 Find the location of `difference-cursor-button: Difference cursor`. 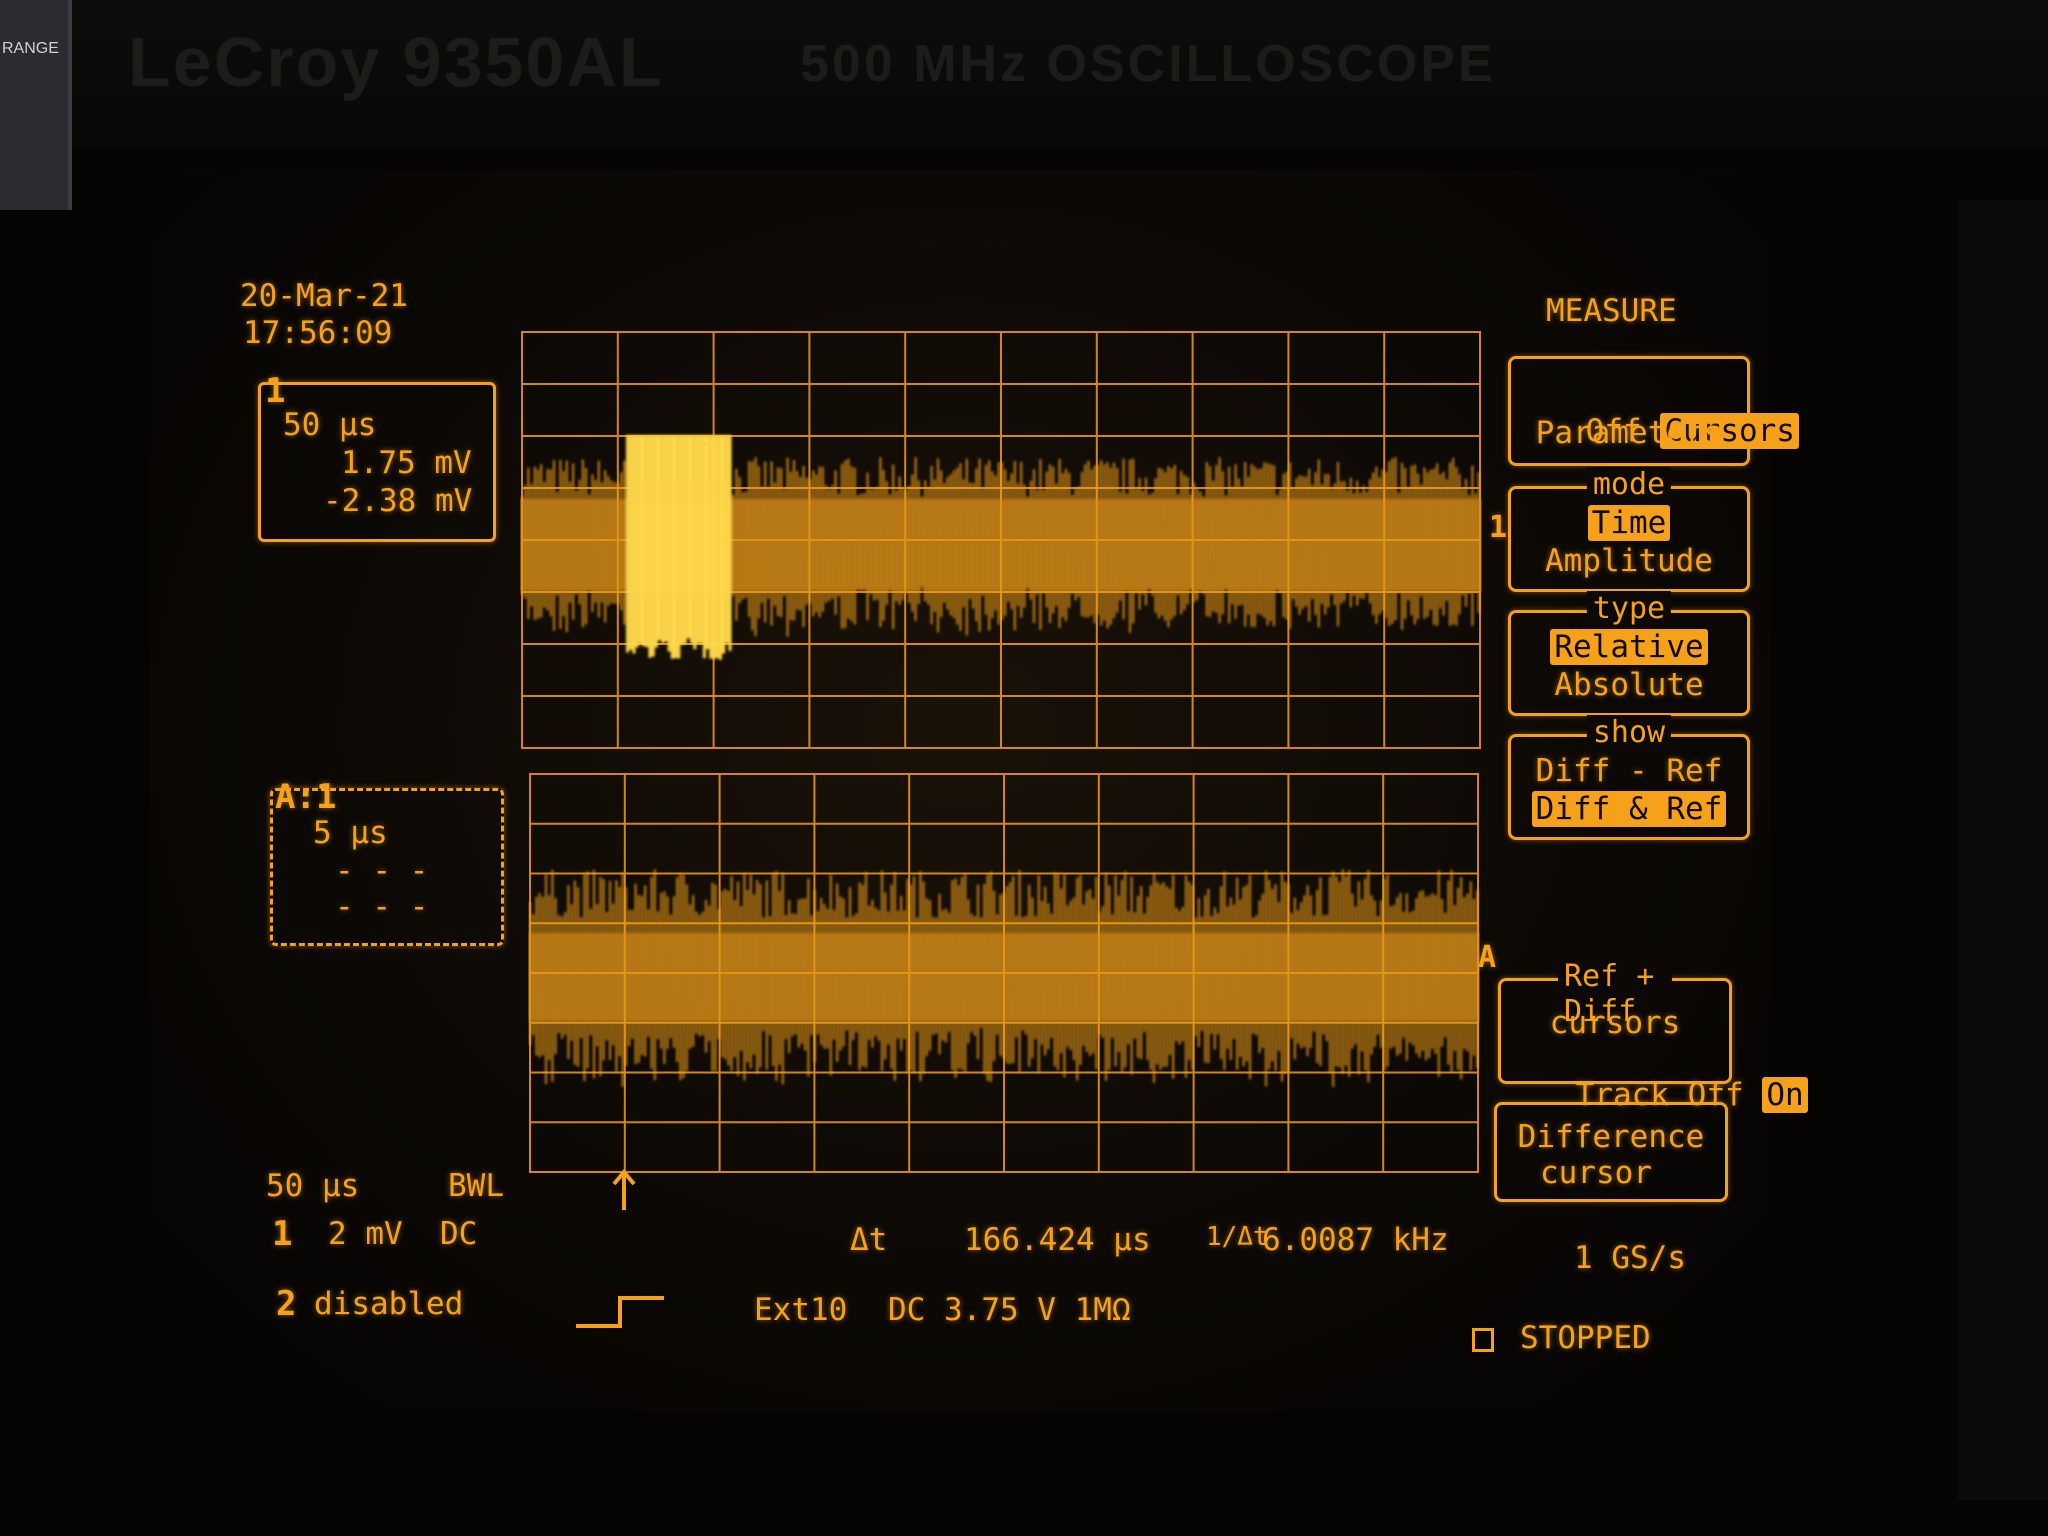

difference-cursor-button: Difference cursor is located at coordinates (1611, 1152).